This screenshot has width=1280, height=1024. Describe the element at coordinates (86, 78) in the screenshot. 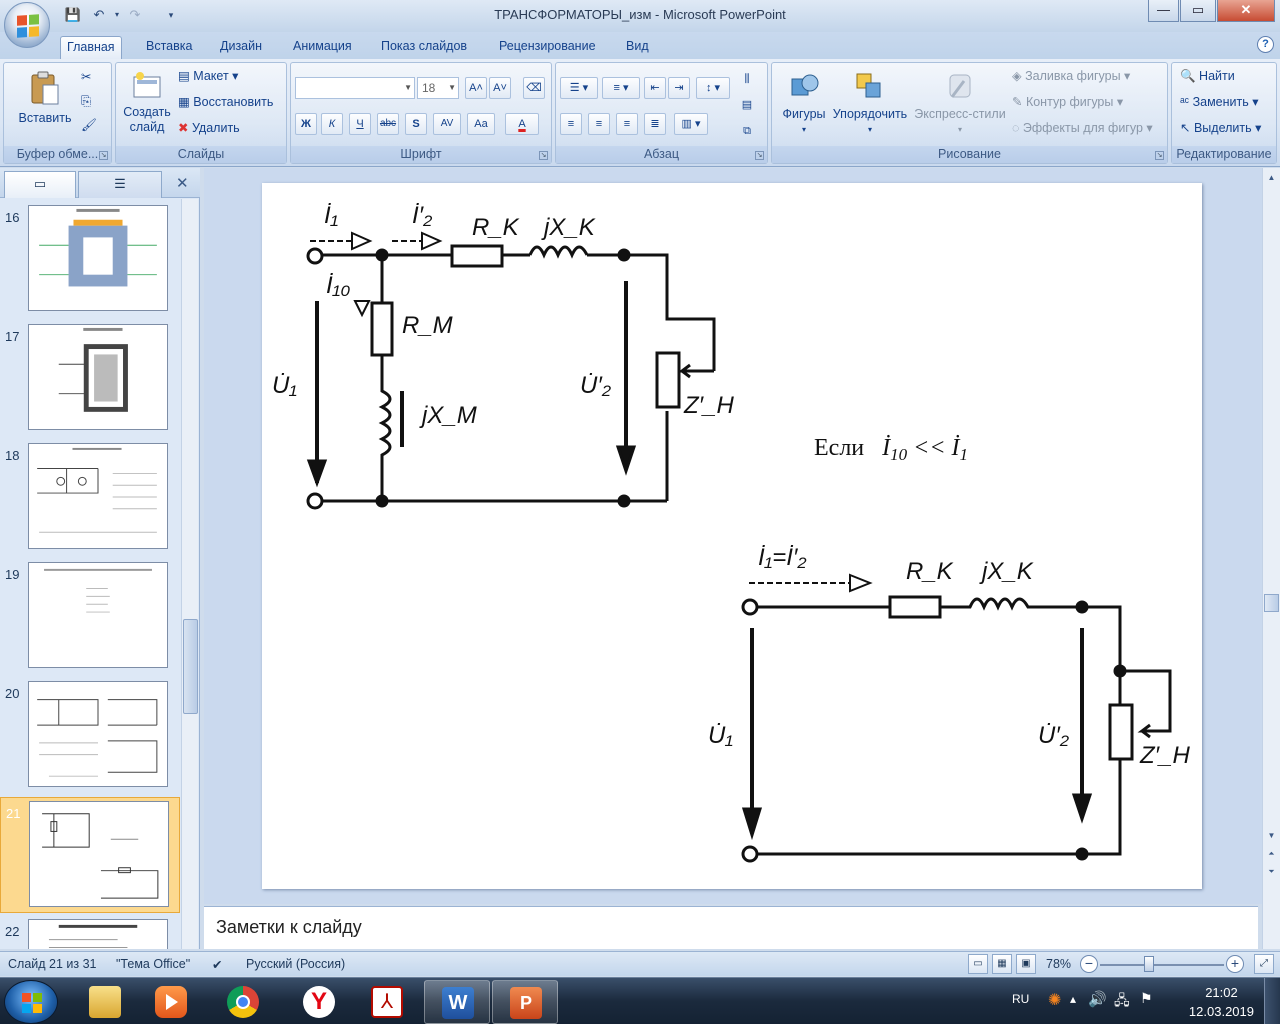

I see `cut-icon: ✂` at that location.